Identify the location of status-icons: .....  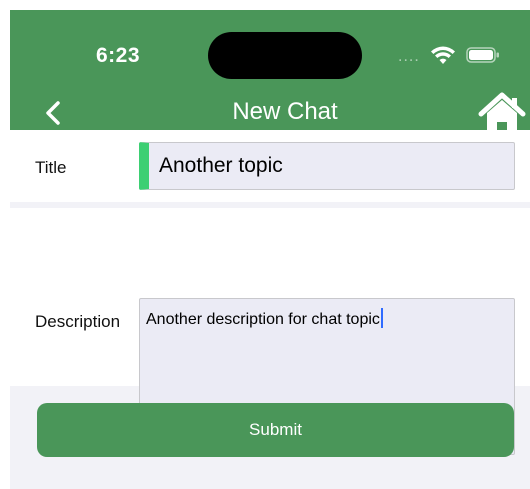
(453, 55).